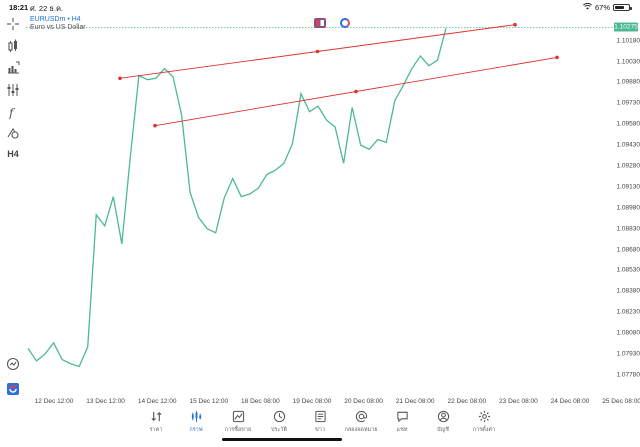 This screenshot has width=640, height=447. Describe the element at coordinates (628, 270) in the screenshot. I see `price-tick-label: 1.08530` at that location.